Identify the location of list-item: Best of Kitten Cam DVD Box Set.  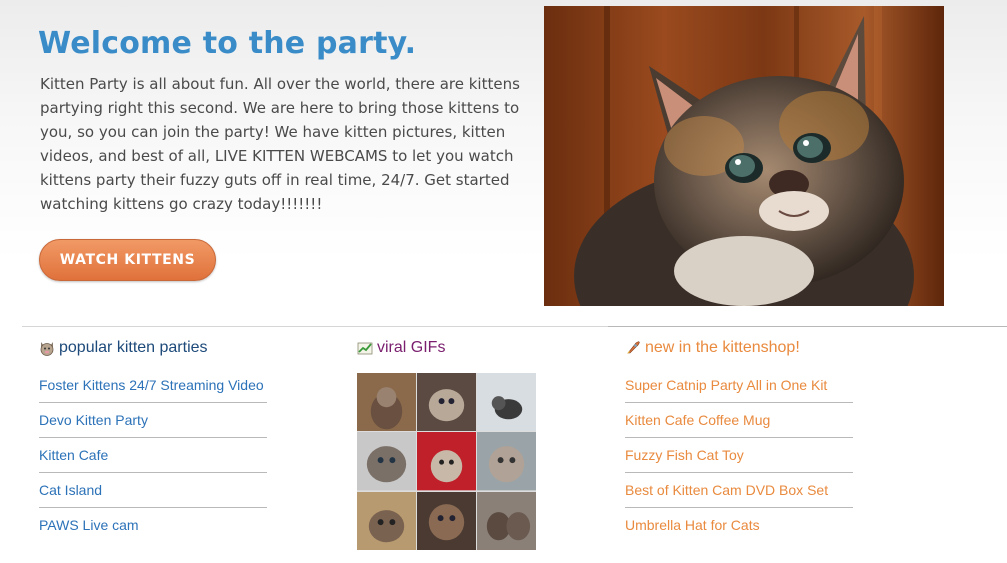
(739, 490).